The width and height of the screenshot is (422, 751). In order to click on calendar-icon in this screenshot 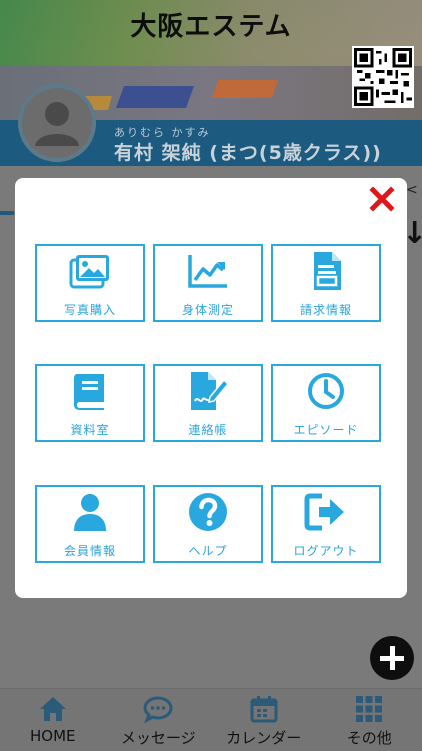, I will do `click(264, 709)`.